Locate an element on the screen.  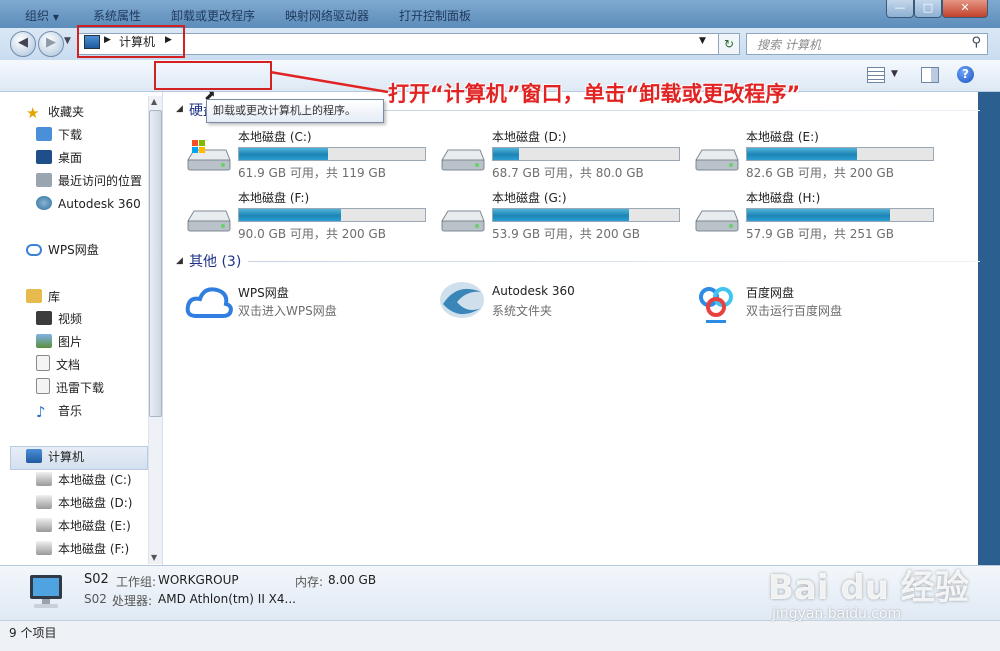
drive-free-space: 57.9 GB 可用，共 251 GB is located at coordinates (820, 234).